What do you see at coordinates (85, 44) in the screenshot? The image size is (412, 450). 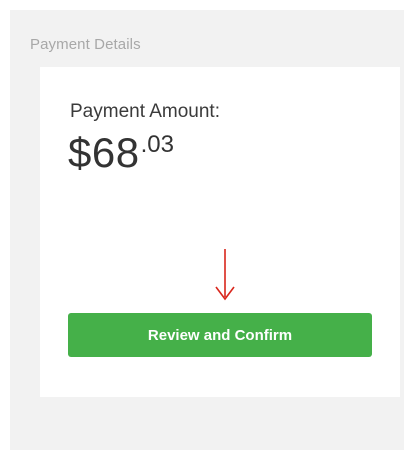 I see `panel-title: Payment Details` at bounding box center [85, 44].